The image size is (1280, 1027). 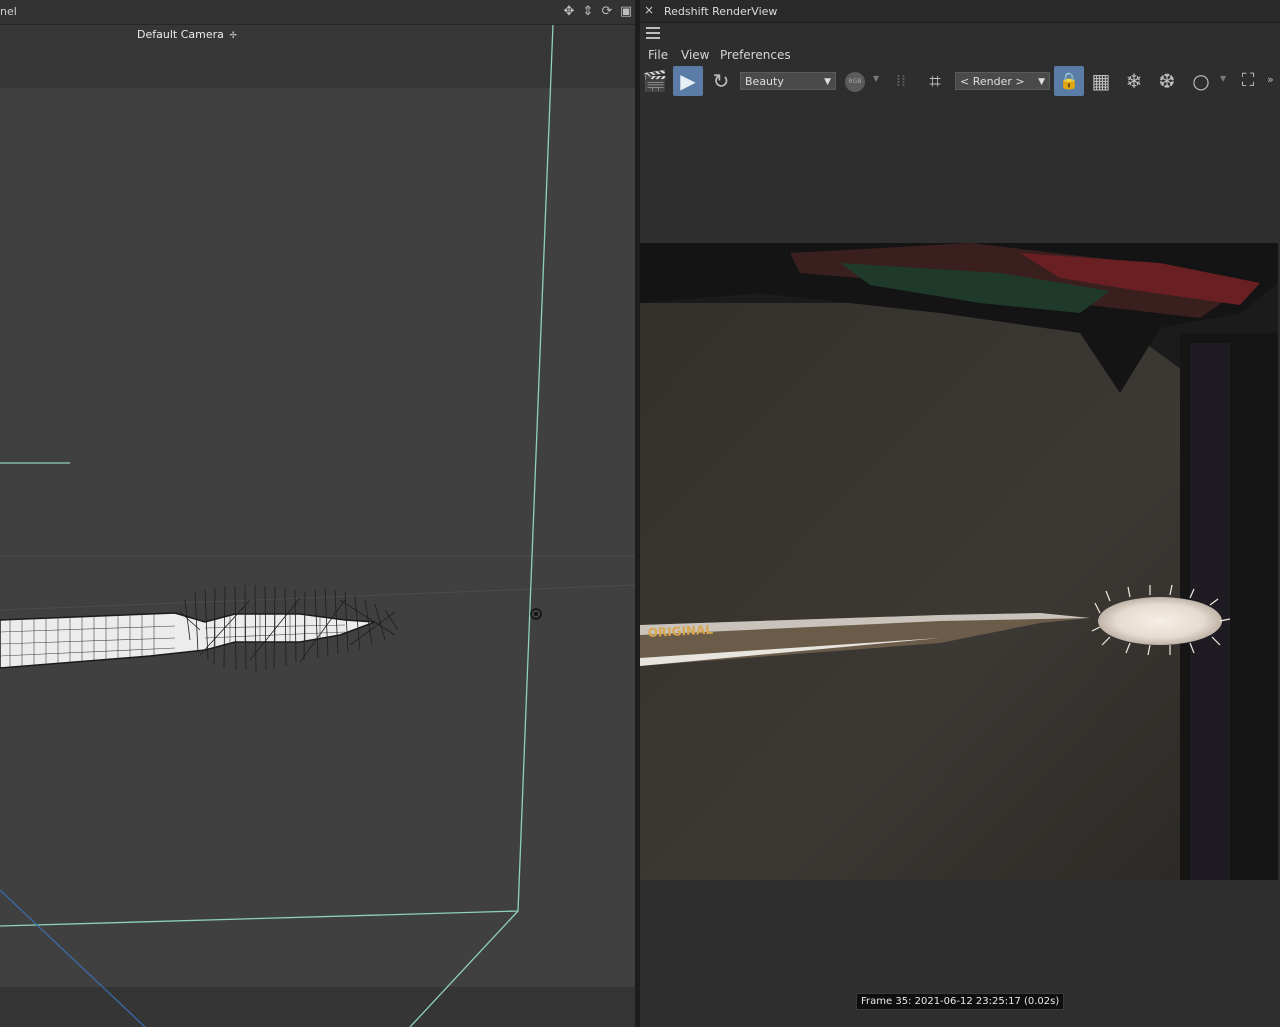 What do you see at coordinates (649, 10) in the screenshot?
I see `close-icon: ×` at bounding box center [649, 10].